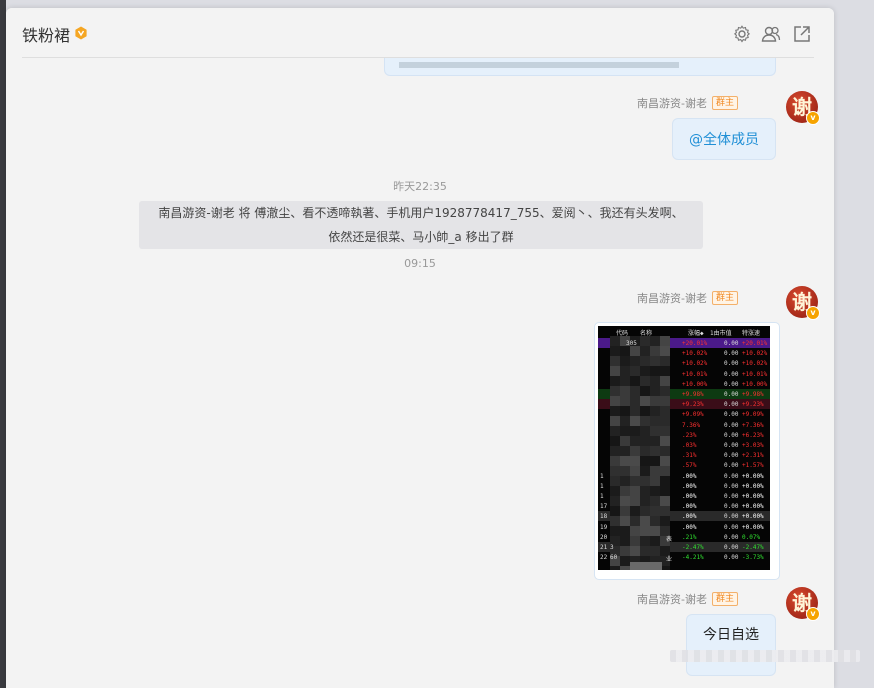  What do you see at coordinates (755, 343) in the screenshot?
I see `stock-row-speed: +20.01%` at bounding box center [755, 343].